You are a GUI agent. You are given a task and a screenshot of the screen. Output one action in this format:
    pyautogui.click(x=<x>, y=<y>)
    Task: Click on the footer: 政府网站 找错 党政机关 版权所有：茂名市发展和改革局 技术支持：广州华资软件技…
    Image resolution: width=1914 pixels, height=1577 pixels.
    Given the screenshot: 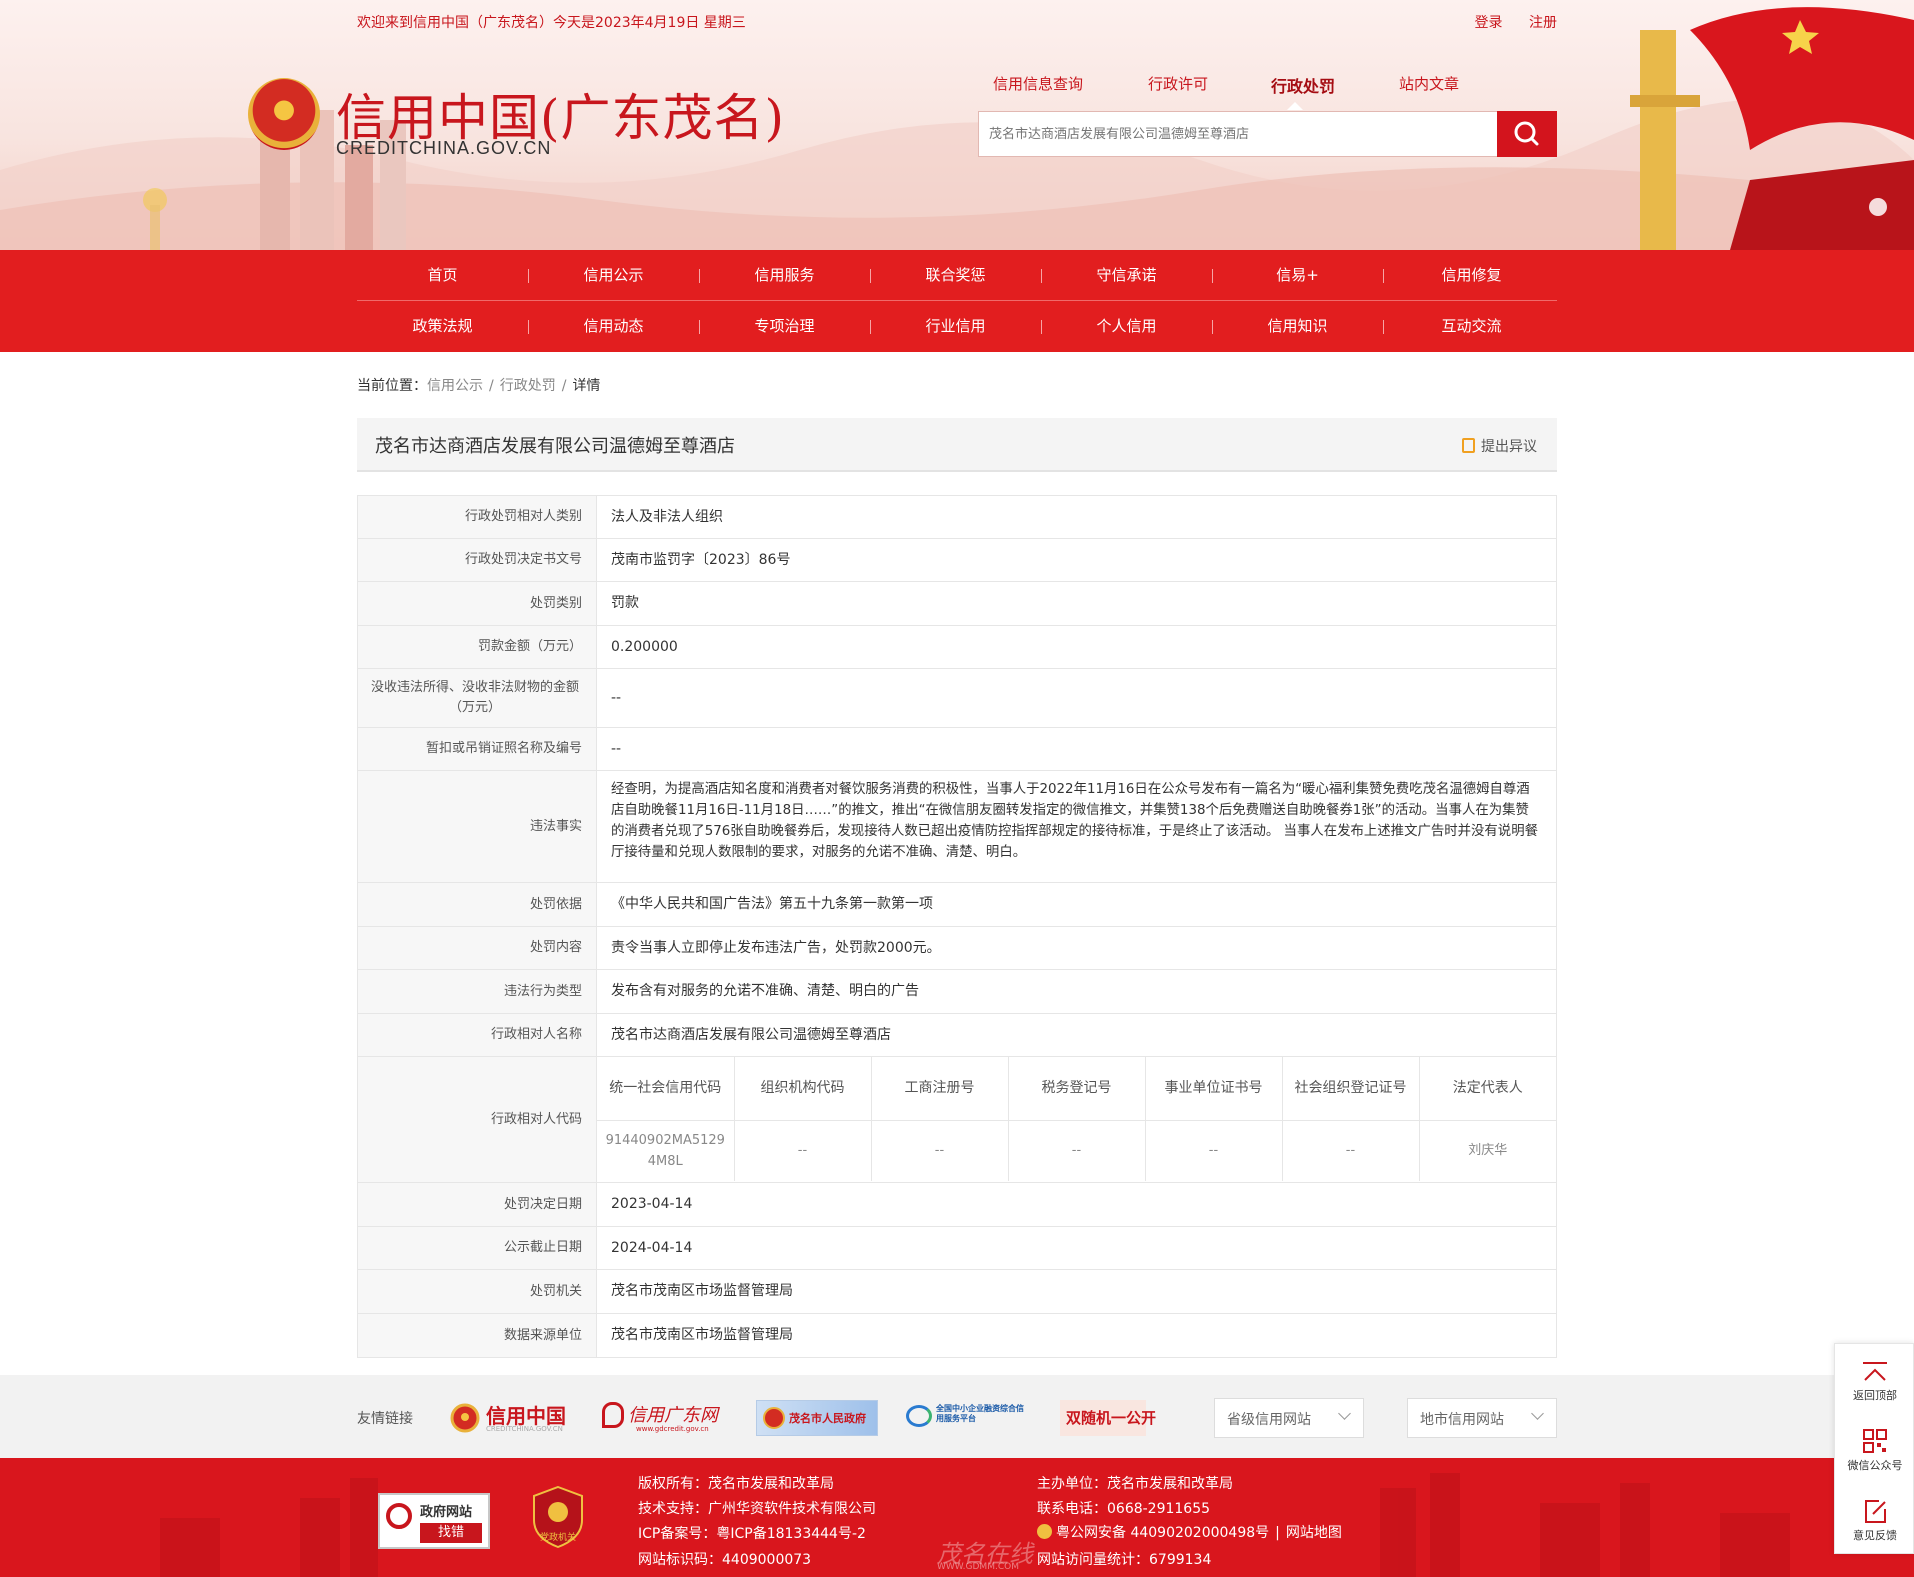 What is the action you would take?
    pyautogui.click(x=957, y=1517)
    